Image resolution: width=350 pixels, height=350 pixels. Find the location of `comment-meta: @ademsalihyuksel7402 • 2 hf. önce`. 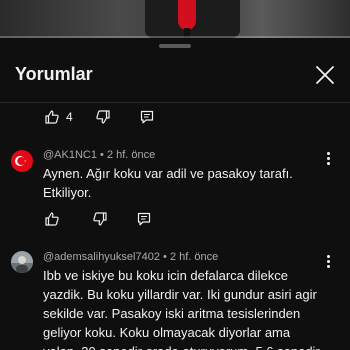

comment-meta: @ademsalihyuksel7402 • 2 hf. önce is located at coordinates (130, 257).